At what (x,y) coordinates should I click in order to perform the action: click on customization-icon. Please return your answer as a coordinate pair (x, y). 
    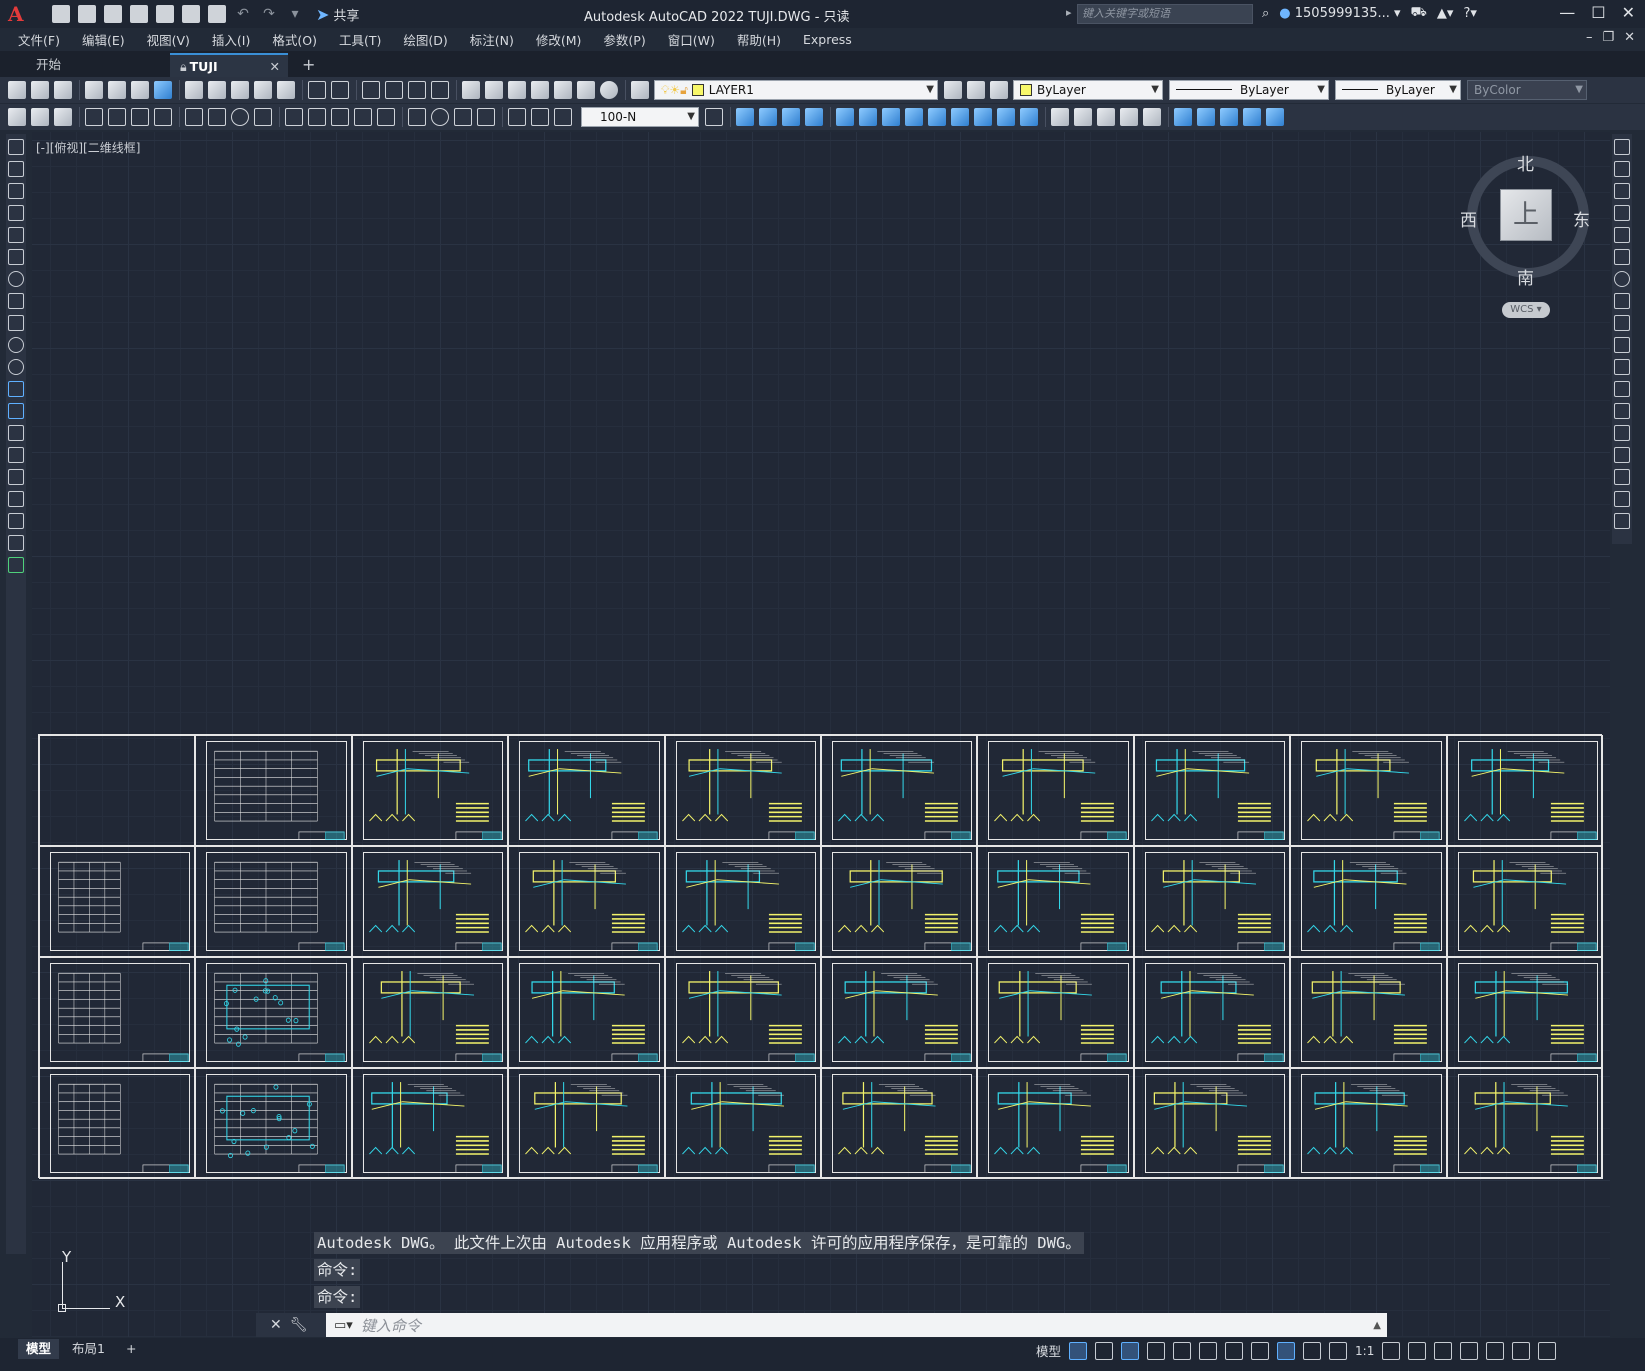
    Looking at the image, I should click on (1547, 1350).